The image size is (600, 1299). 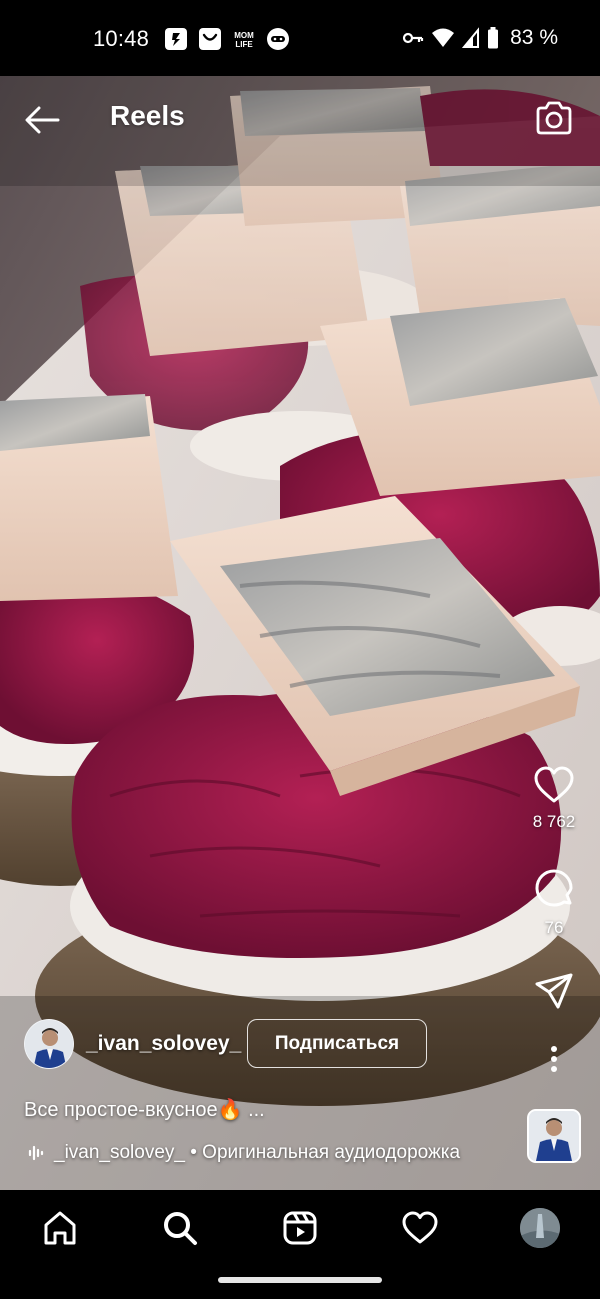 What do you see at coordinates (121, 38) in the screenshot?
I see `status-time: 10:48` at bounding box center [121, 38].